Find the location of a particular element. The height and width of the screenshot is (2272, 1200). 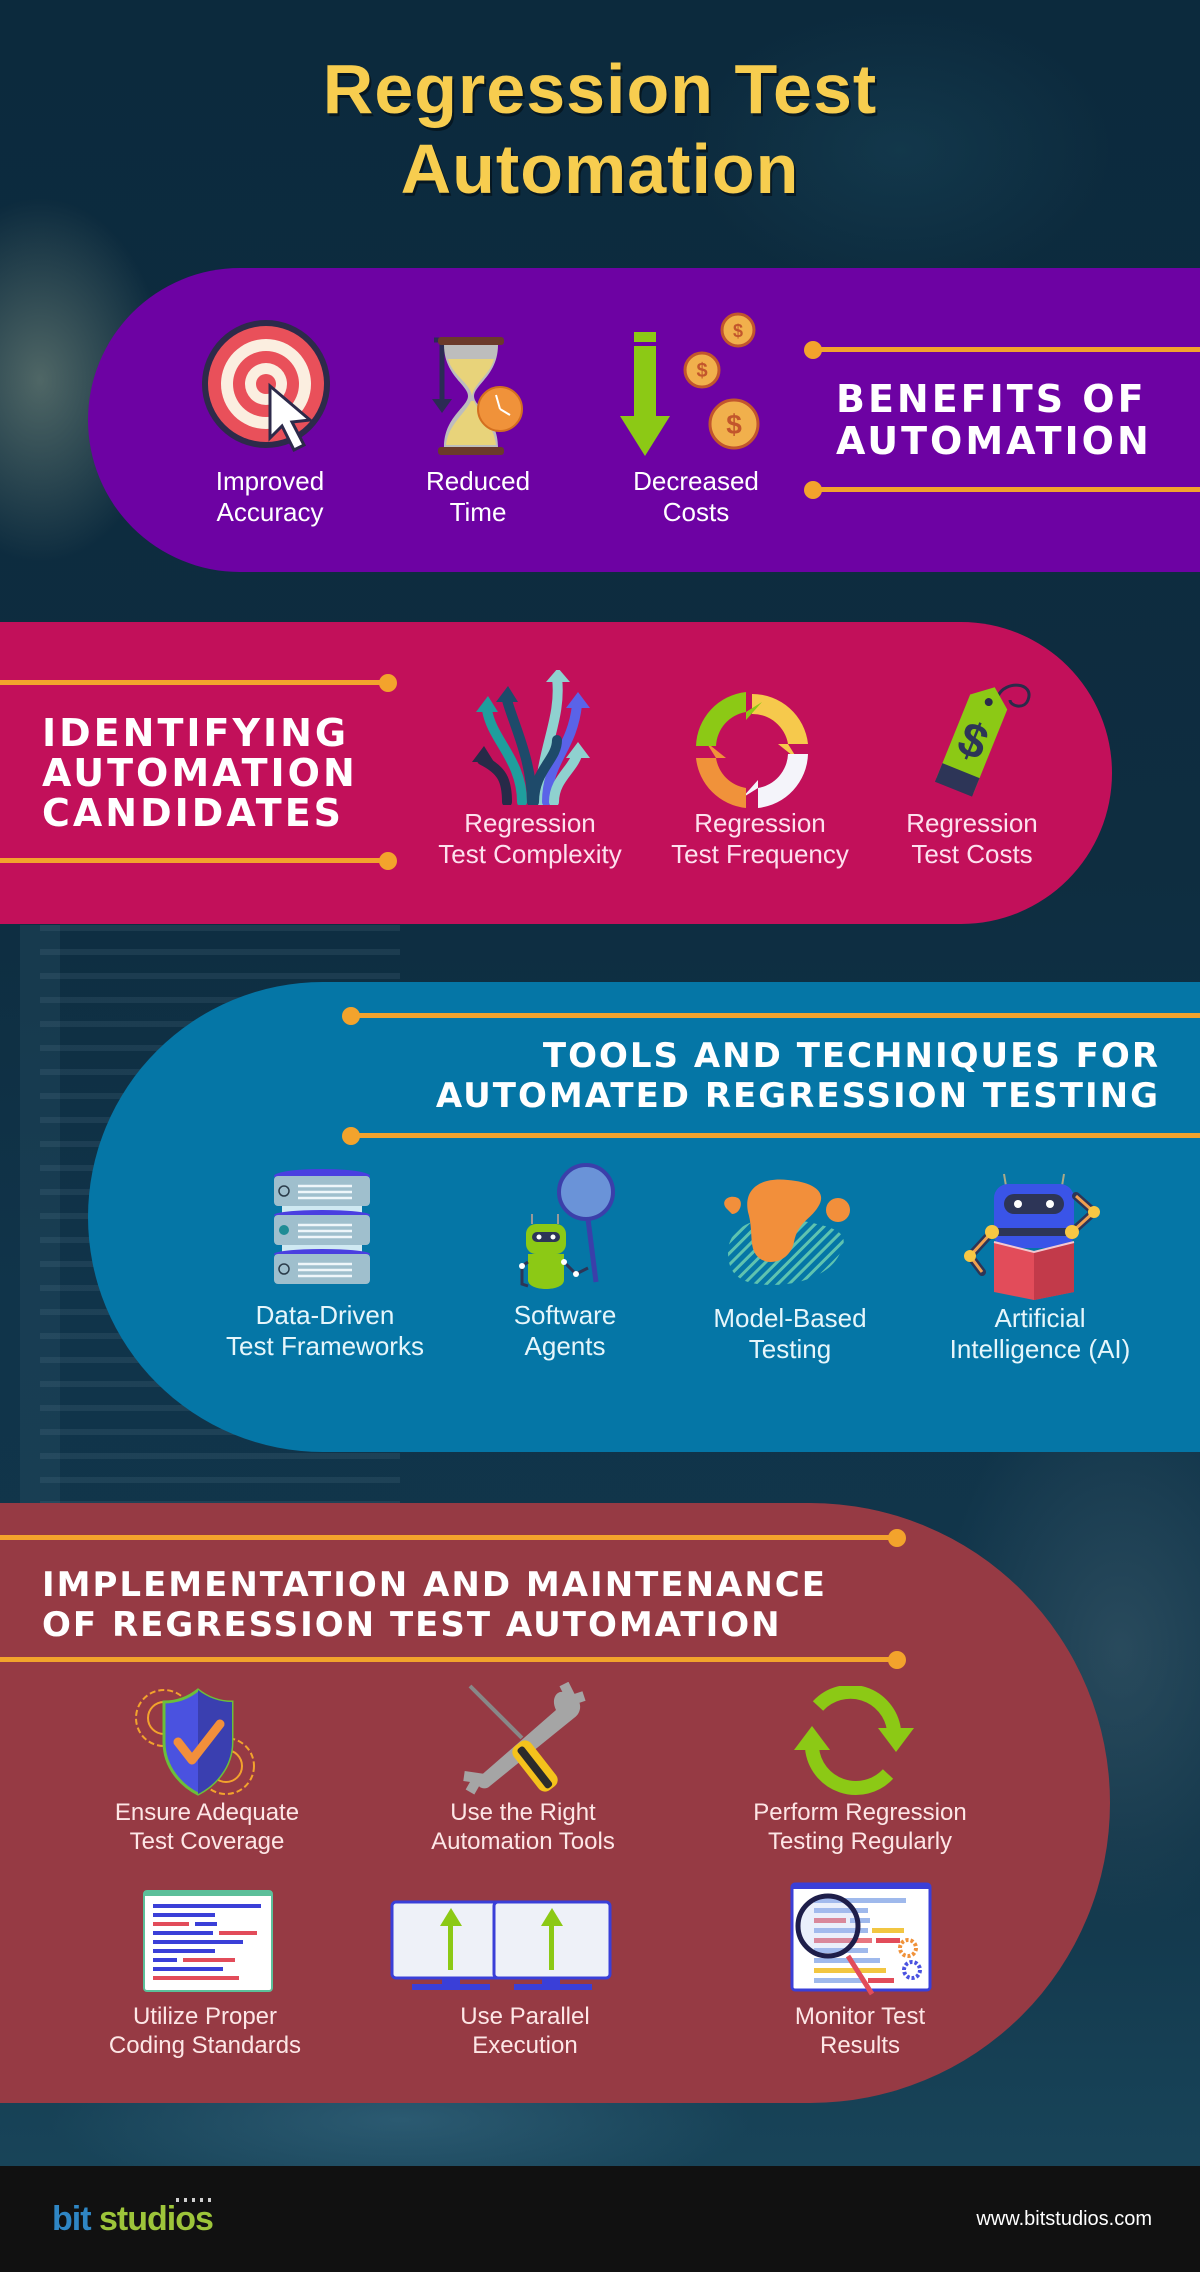

hourglass-clock-icon is located at coordinates (477, 396).